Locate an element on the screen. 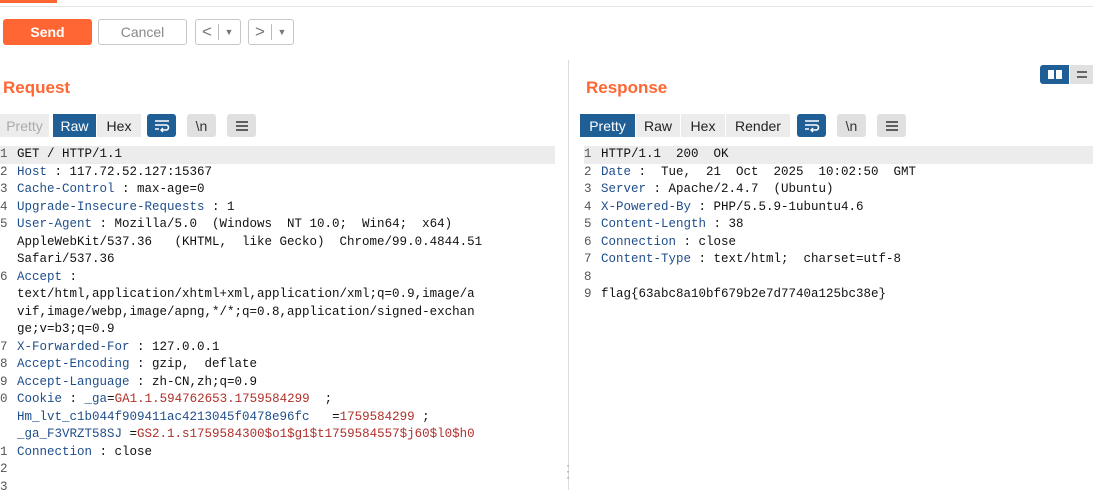  header-name: Content-Type is located at coordinates (646, 259).